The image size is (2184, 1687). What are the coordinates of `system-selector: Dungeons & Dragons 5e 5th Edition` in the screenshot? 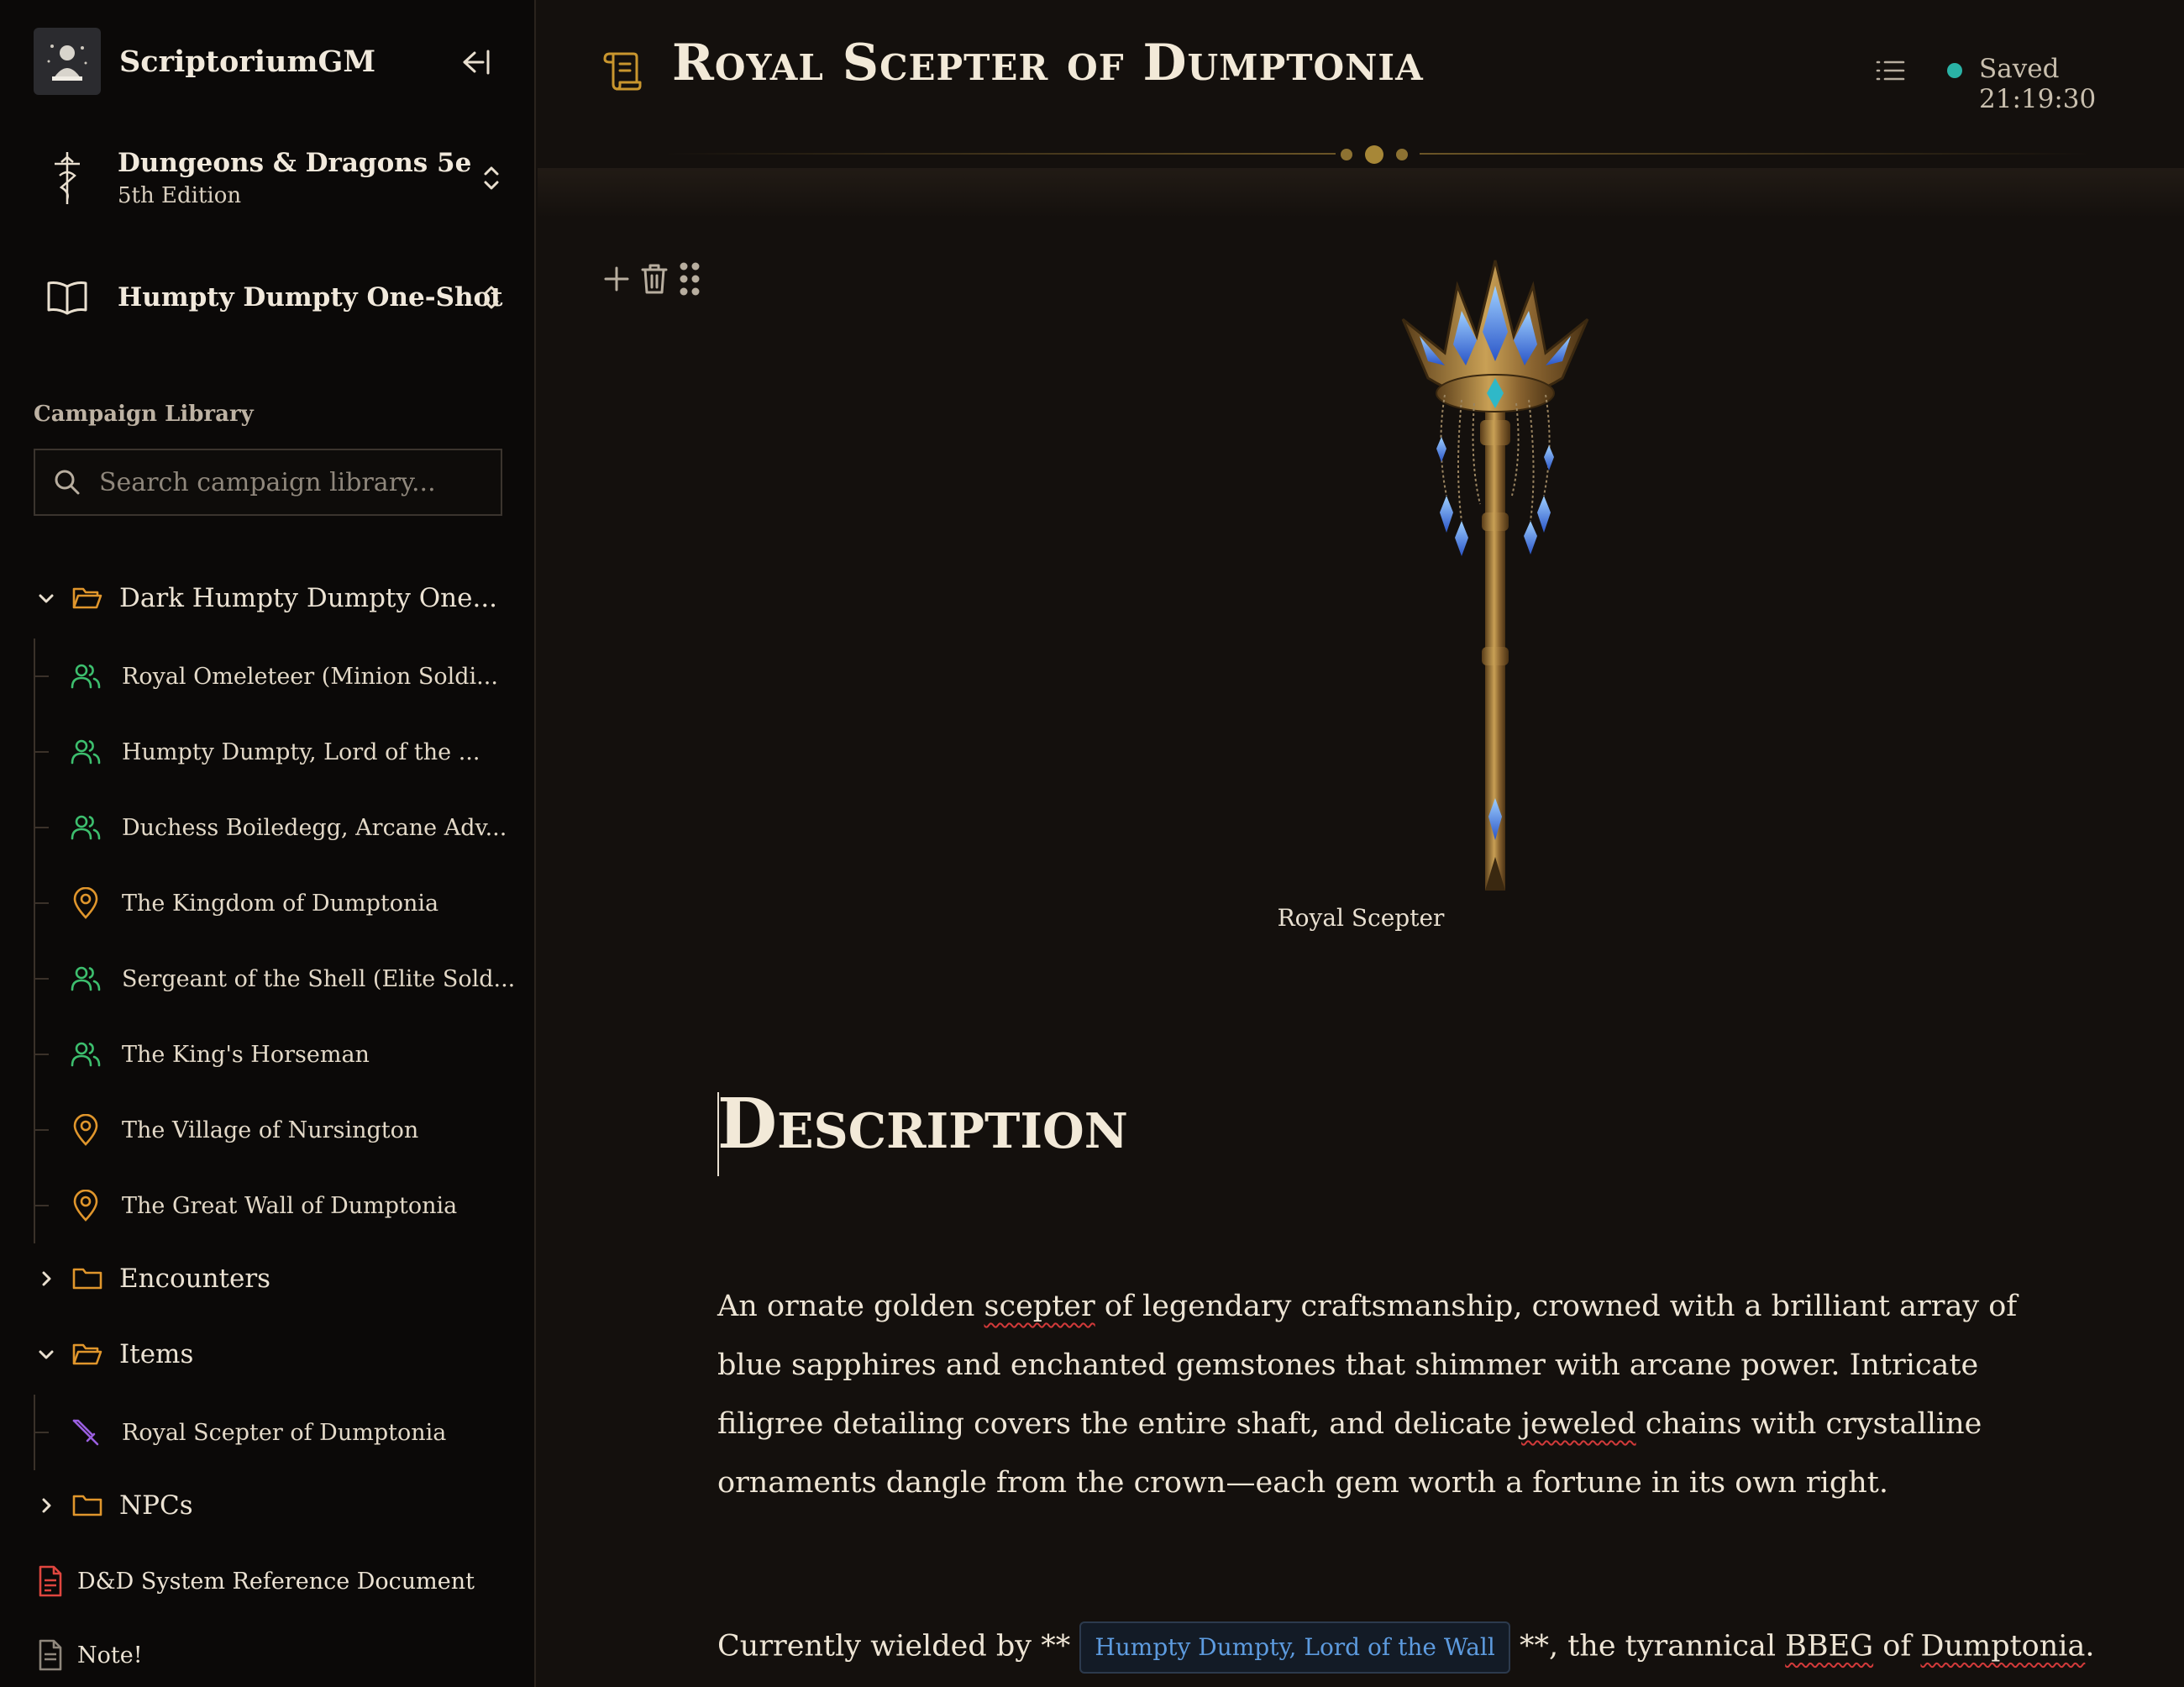 It's located at (269, 178).